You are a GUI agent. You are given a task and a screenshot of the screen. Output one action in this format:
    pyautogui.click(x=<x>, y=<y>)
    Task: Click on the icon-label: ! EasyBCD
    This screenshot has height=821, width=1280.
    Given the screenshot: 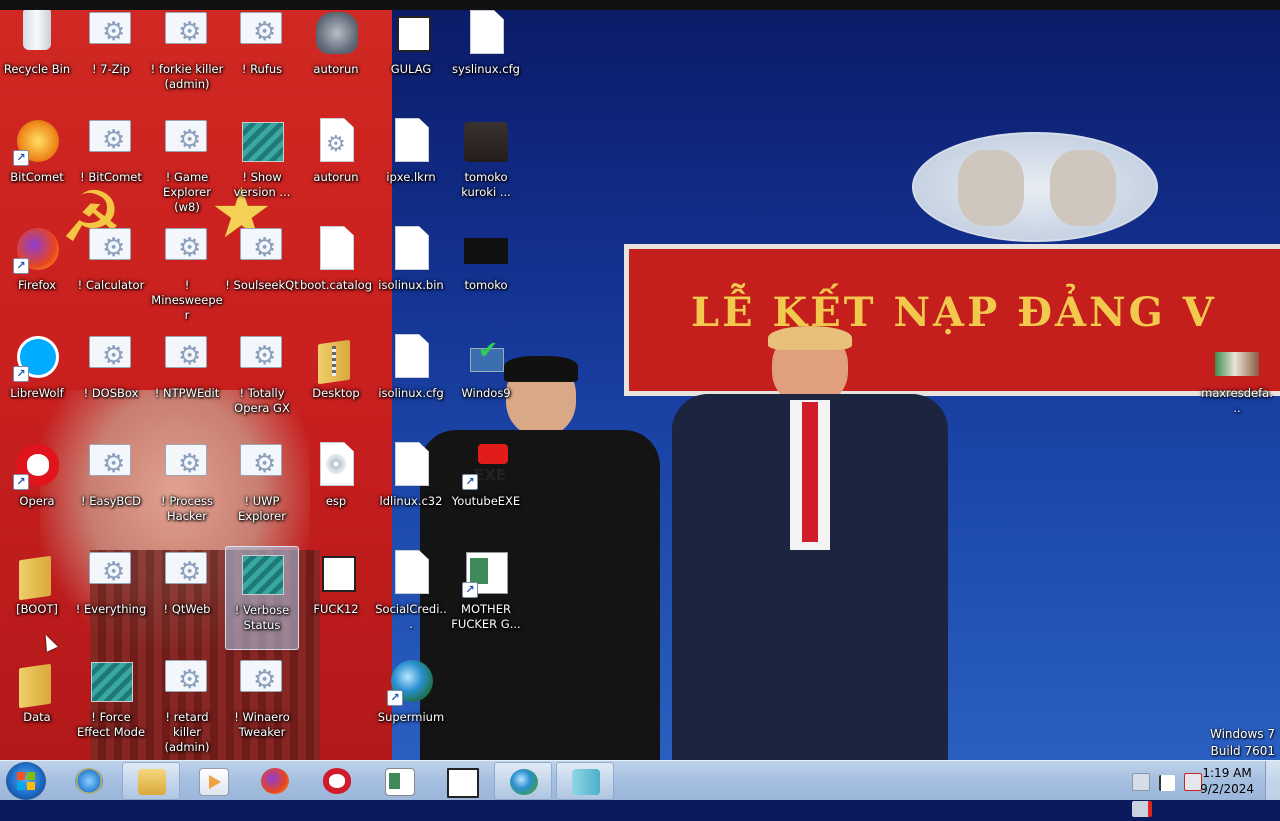 What is the action you would take?
    pyautogui.click(x=111, y=501)
    